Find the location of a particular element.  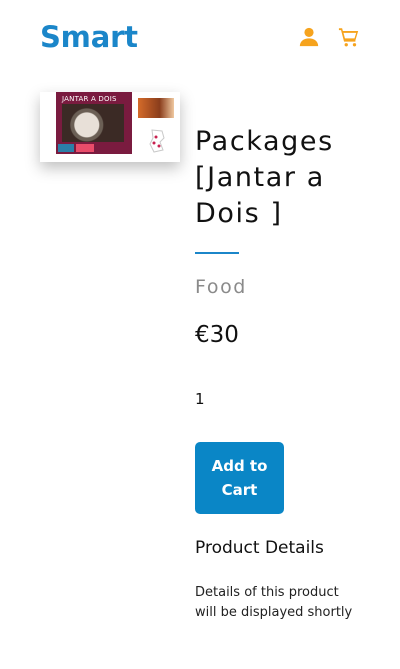

map-icon is located at coordinates (157, 141).